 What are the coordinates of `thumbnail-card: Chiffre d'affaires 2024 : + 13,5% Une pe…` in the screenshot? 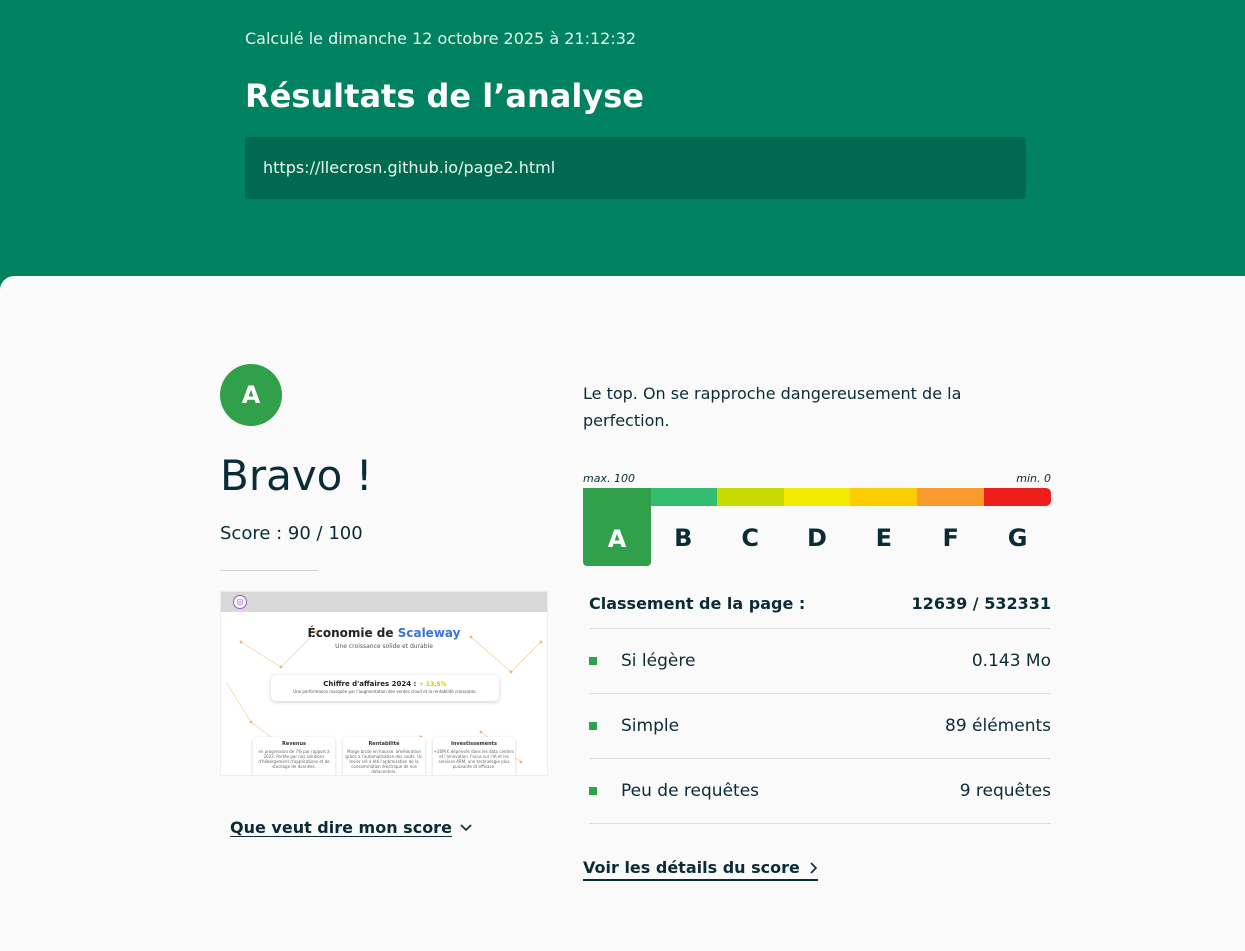 It's located at (385, 688).